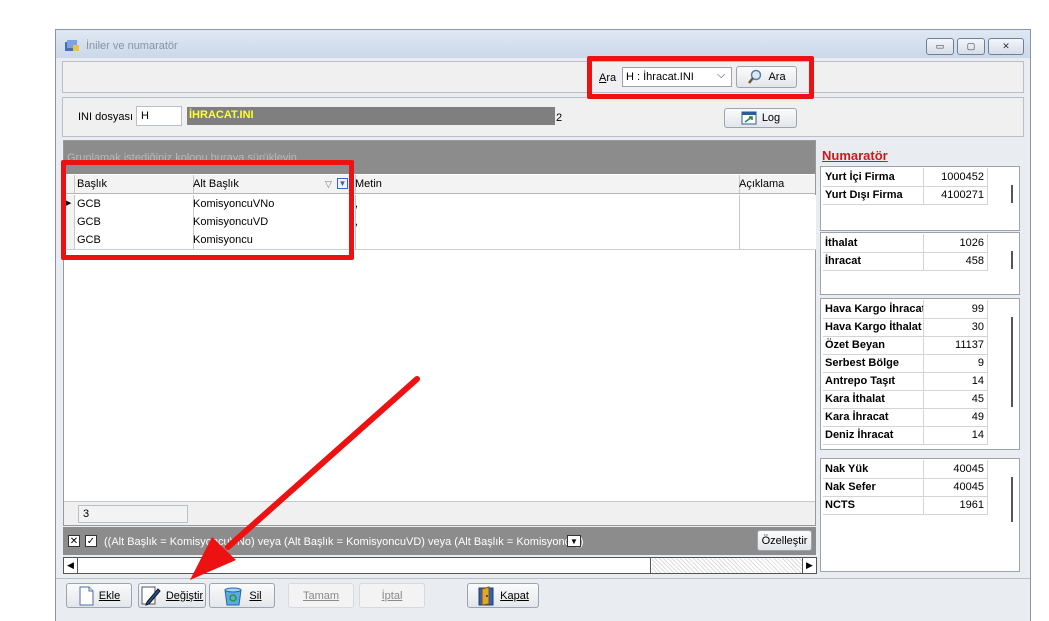  Describe the element at coordinates (305, 478) in the screenshot. I see `annotation-arrow` at that location.